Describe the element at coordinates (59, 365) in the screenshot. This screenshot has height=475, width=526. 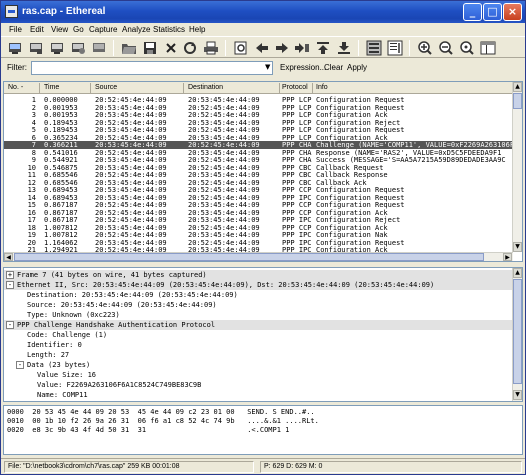
I see `detail-tree-label: Data (23 bytes)` at that location.